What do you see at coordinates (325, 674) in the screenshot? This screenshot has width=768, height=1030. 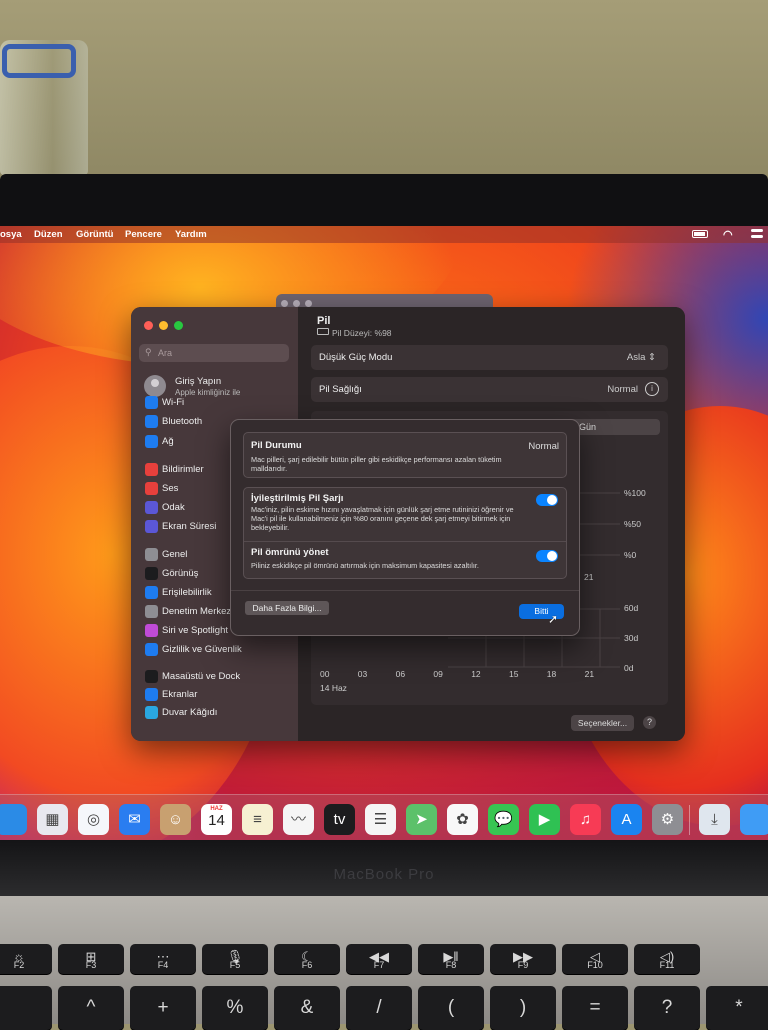 I see `x-tick-label: 00` at bounding box center [325, 674].